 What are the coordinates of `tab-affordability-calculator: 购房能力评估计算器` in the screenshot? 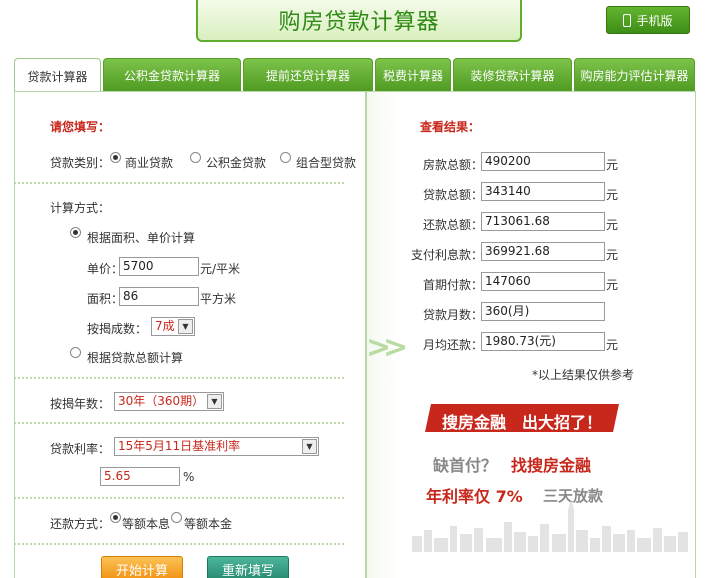 It's located at (634, 75).